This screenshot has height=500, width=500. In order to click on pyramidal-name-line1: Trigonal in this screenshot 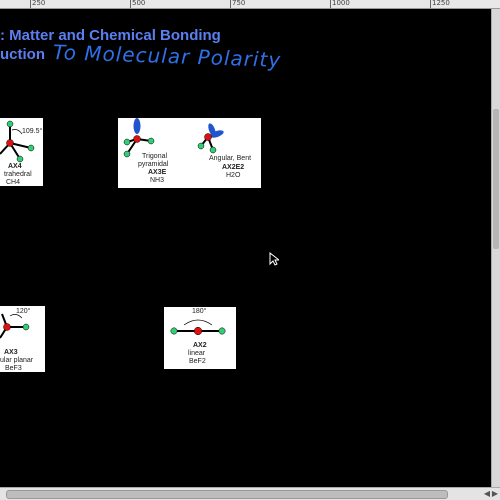, I will do `click(155, 156)`.